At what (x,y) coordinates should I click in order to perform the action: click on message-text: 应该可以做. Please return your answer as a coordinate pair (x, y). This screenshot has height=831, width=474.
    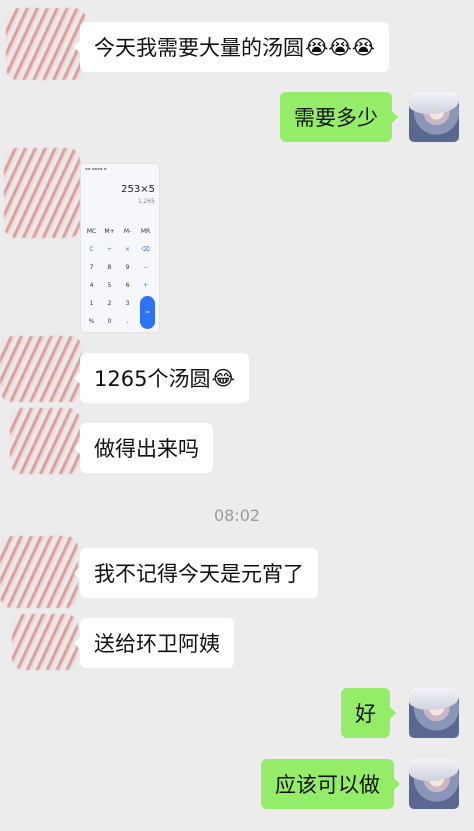
    Looking at the image, I should click on (327, 785).